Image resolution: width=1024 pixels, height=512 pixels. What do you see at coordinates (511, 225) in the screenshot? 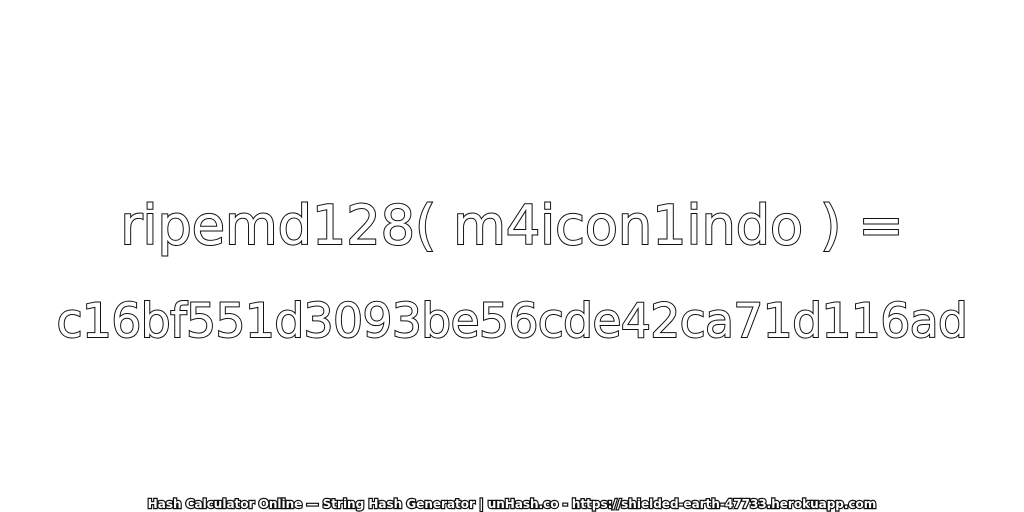
I see `hash-expression: ripemd128( m4icon1indo ) =` at bounding box center [511, 225].